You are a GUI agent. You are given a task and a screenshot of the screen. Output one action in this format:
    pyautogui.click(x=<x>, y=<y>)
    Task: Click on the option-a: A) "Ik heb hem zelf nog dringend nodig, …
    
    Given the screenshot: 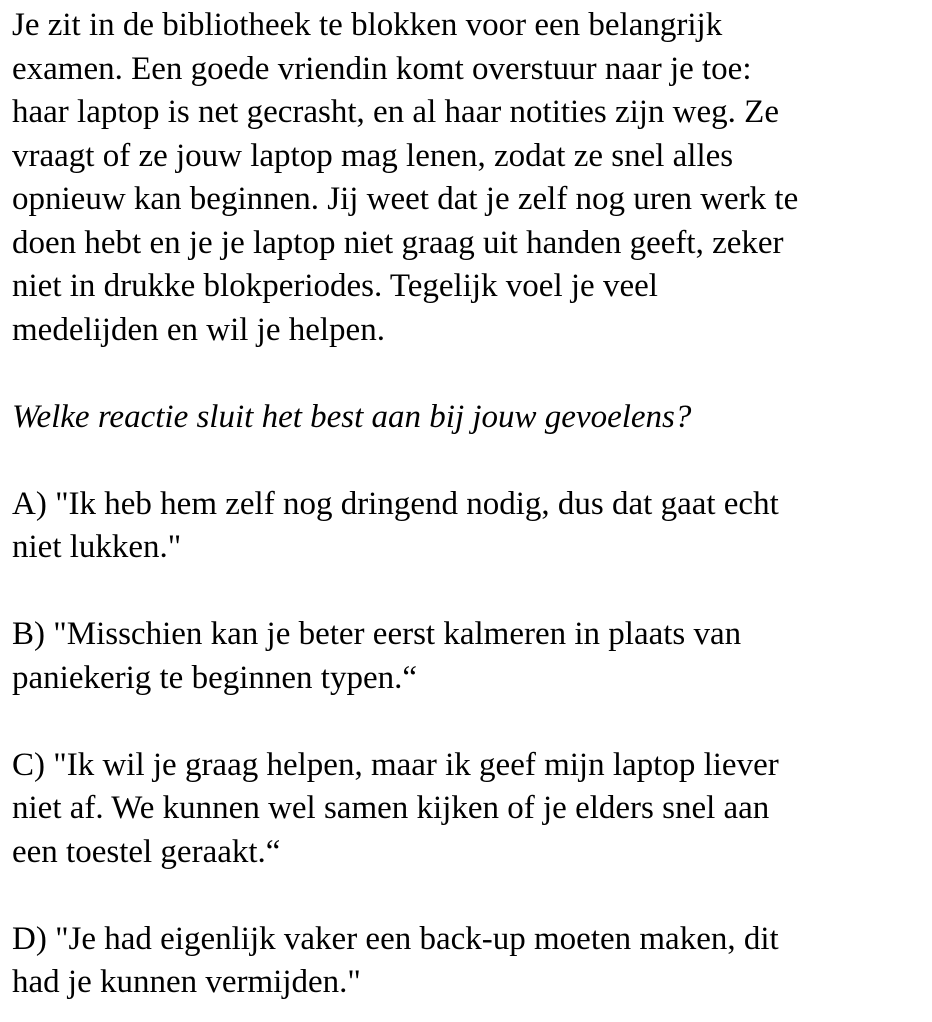 What is the action you would take?
    pyautogui.click(x=395, y=525)
    